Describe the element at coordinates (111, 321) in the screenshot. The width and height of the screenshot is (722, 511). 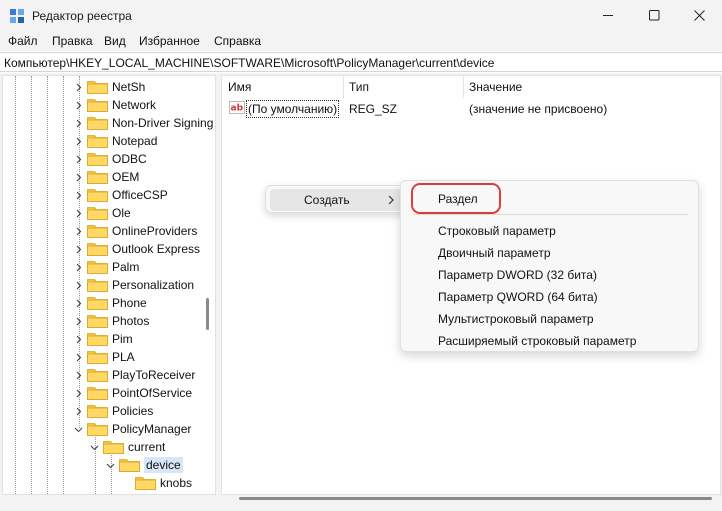
I see `tree-item: Photos` at that location.